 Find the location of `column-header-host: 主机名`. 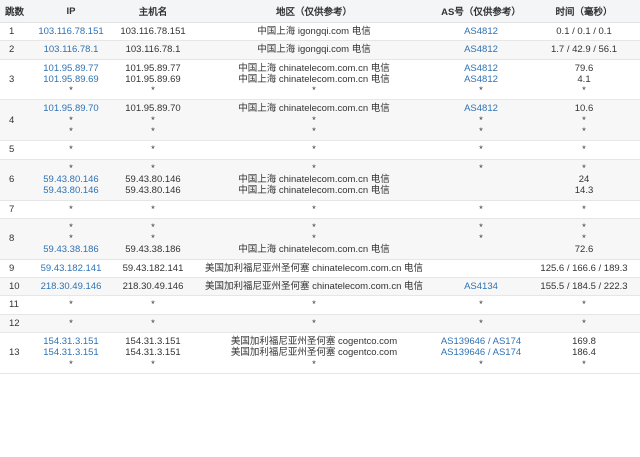

column-header-host: 主机名 is located at coordinates (153, 11).